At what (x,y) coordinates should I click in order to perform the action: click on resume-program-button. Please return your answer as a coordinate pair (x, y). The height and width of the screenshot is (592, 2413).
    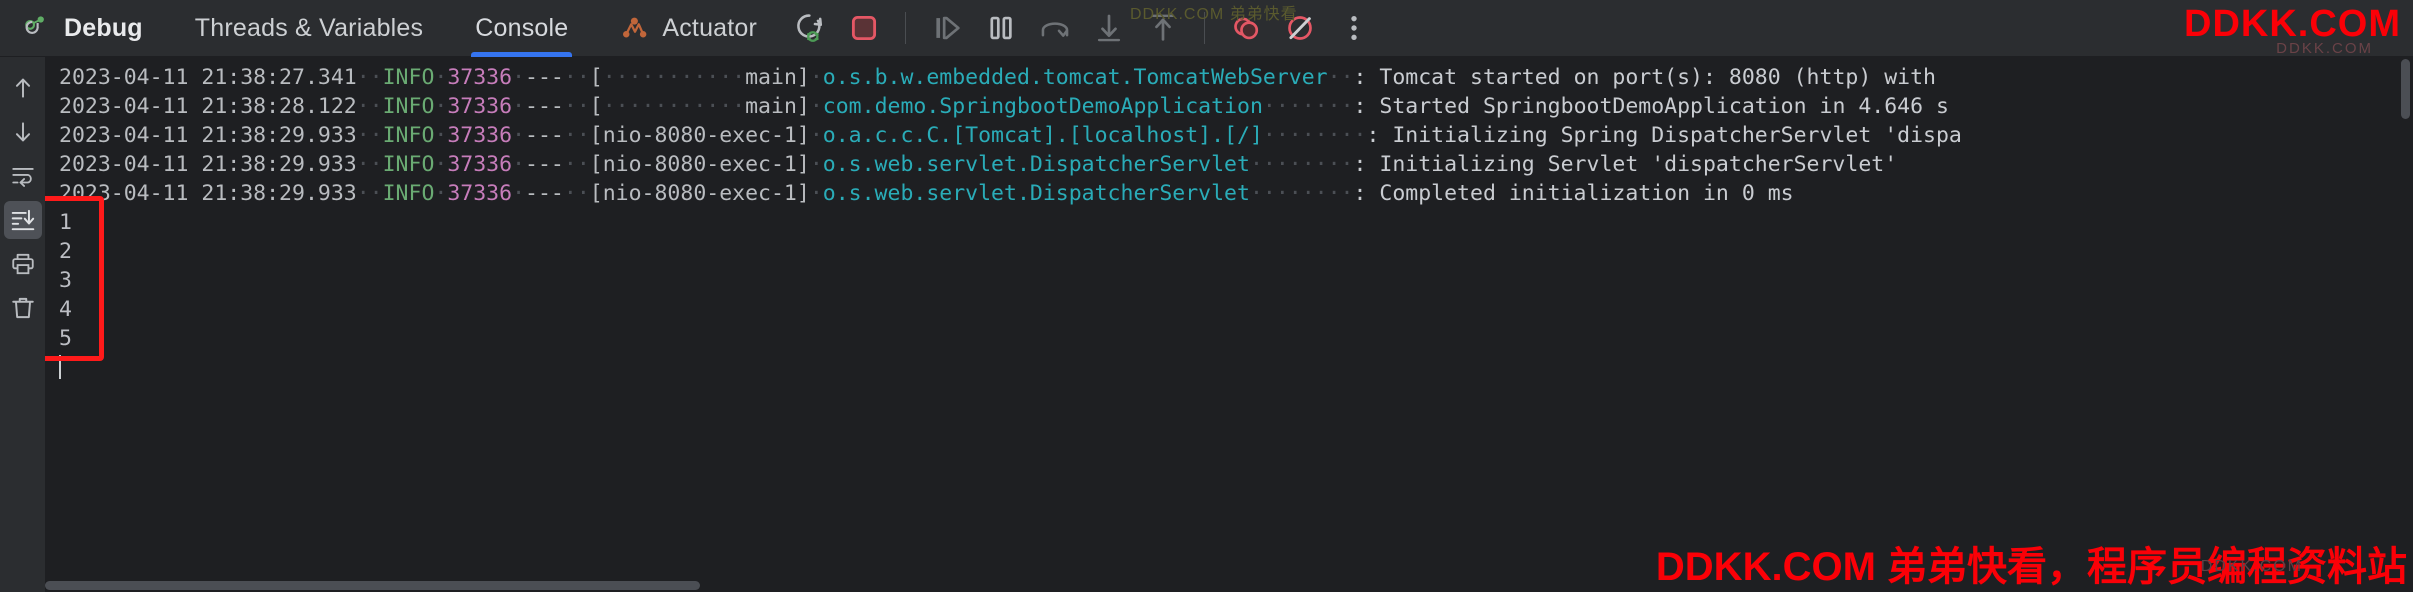
    Looking at the image, I should click on (947, 28).